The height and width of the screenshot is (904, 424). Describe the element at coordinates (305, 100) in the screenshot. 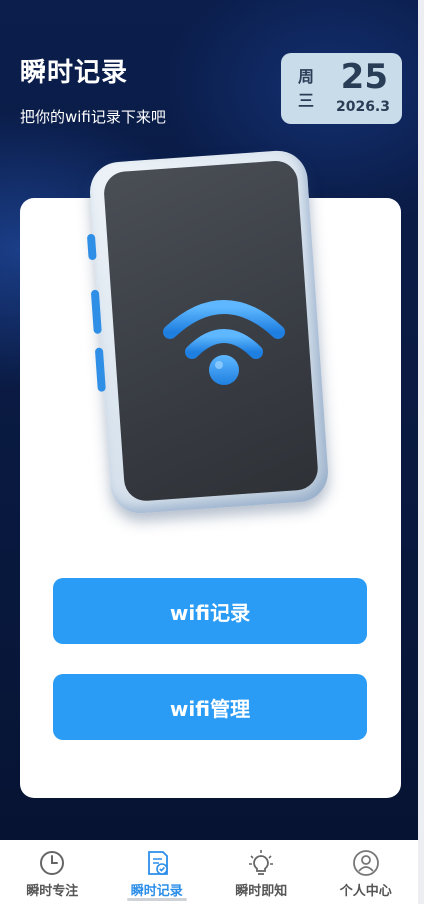

I see `weekday-value: 三` at that location.